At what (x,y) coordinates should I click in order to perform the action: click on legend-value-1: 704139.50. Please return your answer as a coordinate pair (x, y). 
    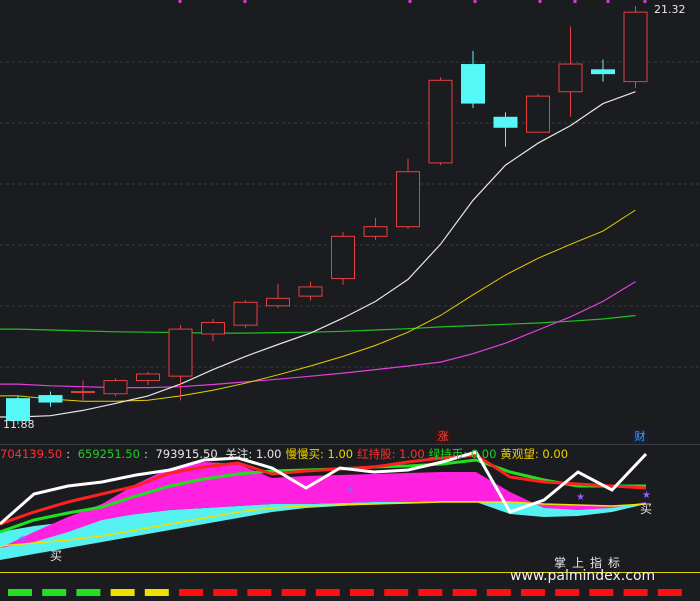
    Looking at the image, I should click on (31, 454).